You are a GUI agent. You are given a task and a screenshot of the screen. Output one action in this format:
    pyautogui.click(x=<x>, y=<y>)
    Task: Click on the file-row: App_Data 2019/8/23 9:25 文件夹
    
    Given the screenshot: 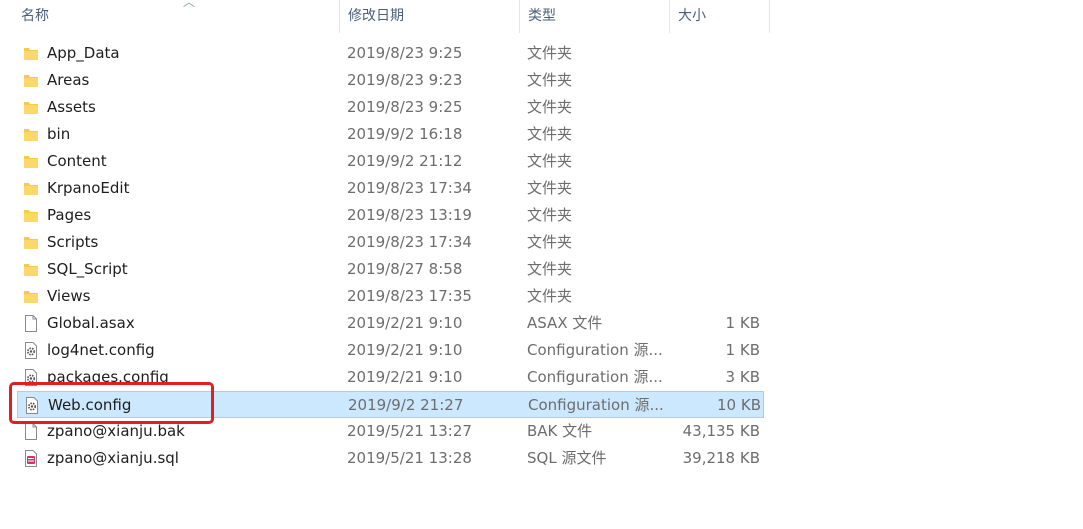 What is the action you would take?
    pyautogui.click(x=390, y=53)
    